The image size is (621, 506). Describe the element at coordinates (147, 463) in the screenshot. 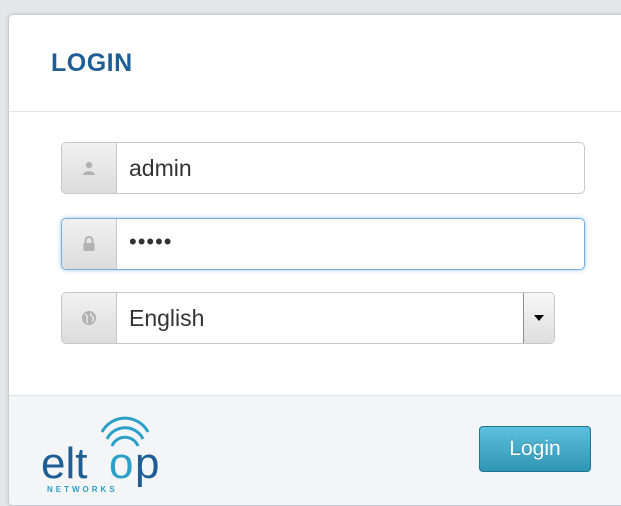

I see `svg-text: p` at that location.